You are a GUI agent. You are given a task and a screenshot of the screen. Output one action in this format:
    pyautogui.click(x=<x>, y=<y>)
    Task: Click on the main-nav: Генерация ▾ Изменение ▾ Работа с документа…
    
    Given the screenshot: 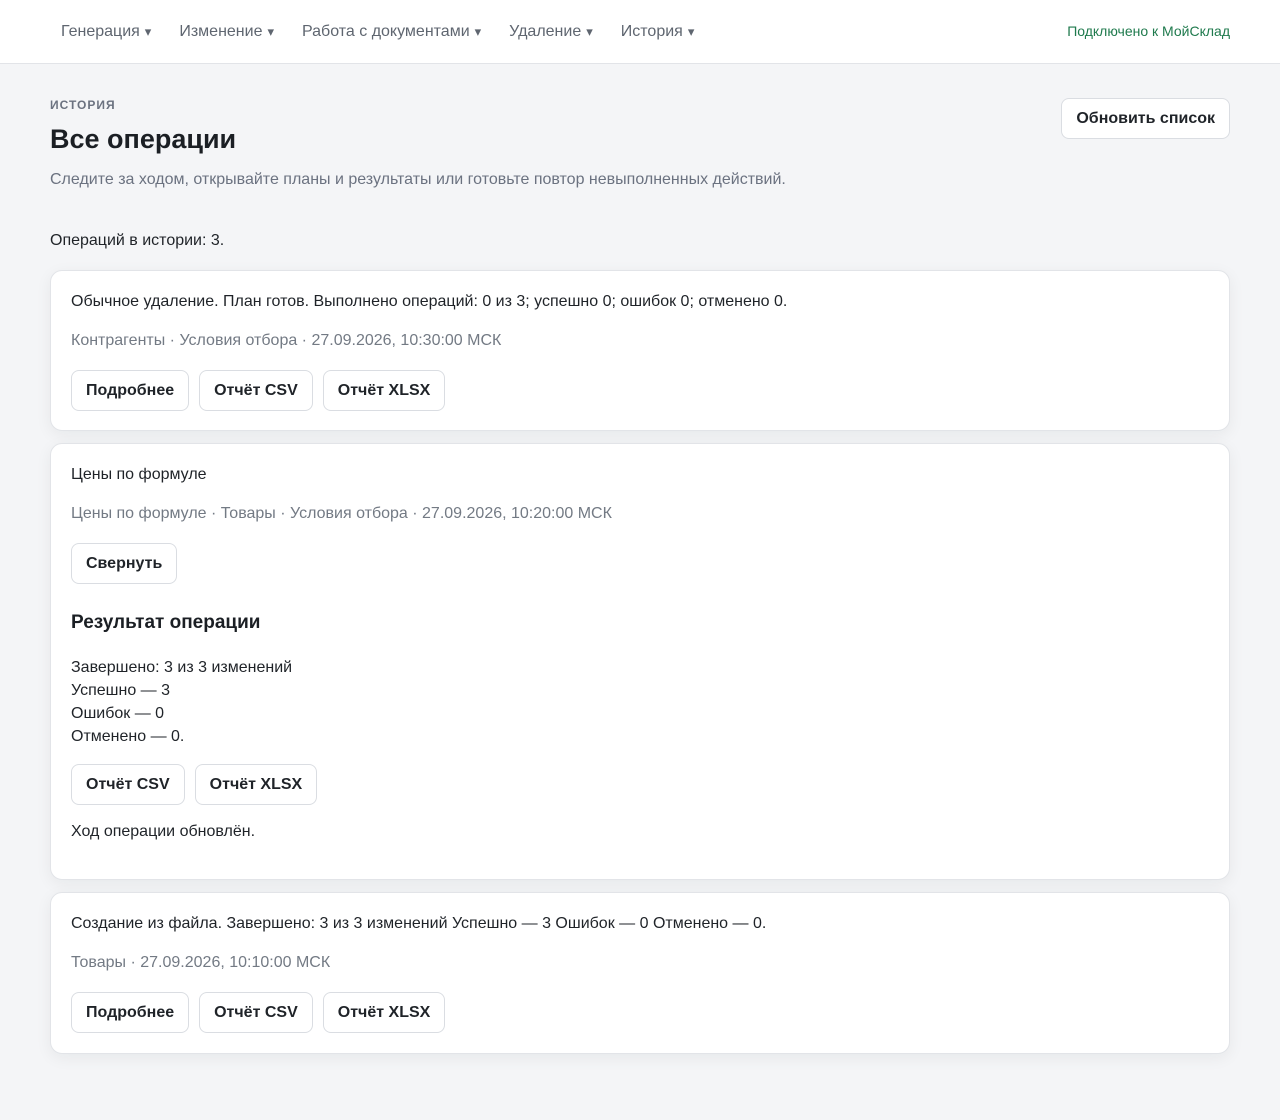 What is the action you would take?
    pyautogui.click(x=391, y=31)
    